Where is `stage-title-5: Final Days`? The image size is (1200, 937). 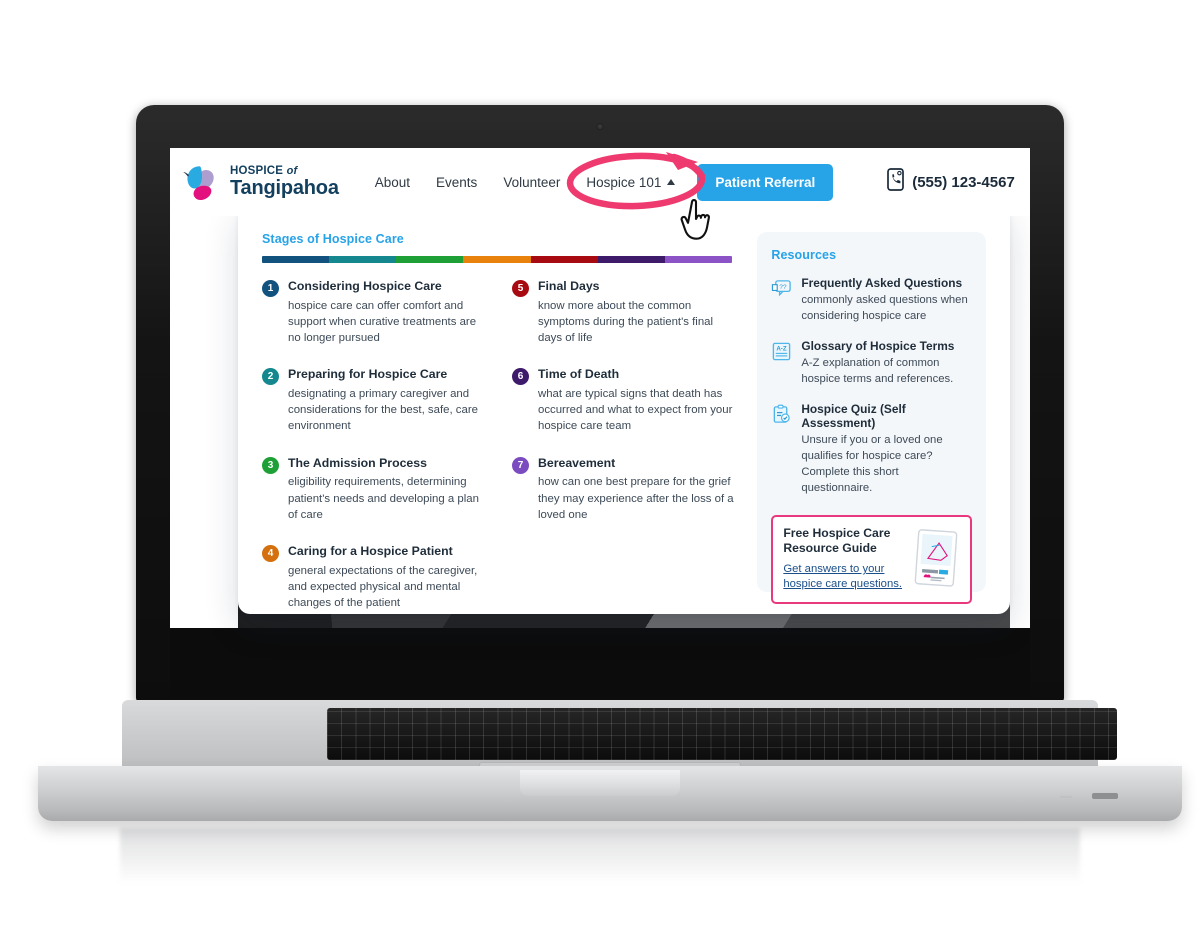
stage-title-5: Final Days is located at coordinates (569, 286).